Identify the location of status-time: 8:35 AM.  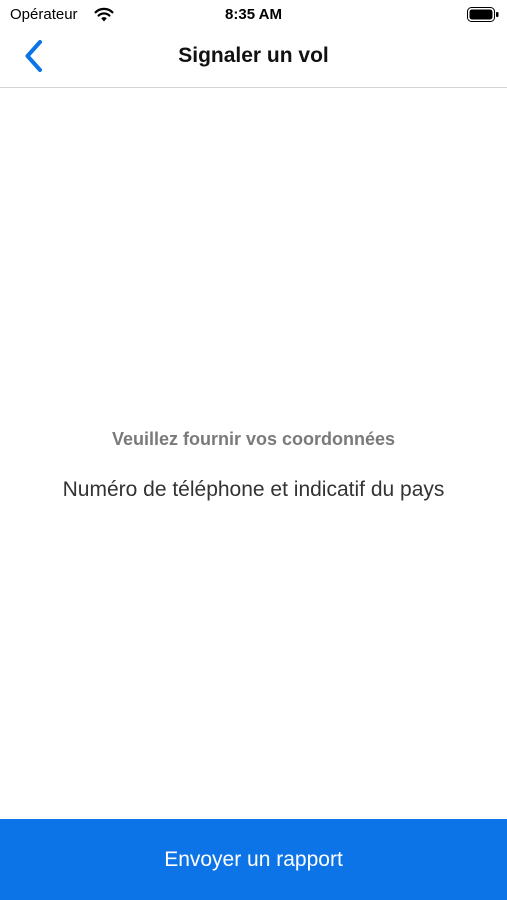
(253, 14).